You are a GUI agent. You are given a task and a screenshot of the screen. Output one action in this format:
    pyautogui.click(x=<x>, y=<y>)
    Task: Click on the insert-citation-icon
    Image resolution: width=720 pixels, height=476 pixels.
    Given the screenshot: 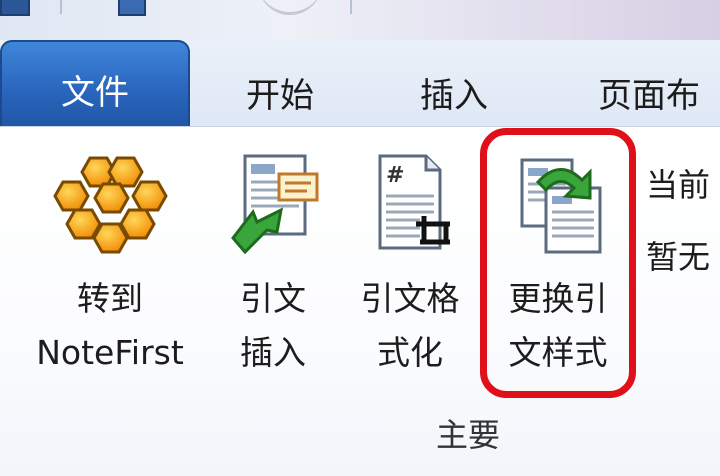 What is the action you would take?
    pyautogui.click(x=275, y=204)
    